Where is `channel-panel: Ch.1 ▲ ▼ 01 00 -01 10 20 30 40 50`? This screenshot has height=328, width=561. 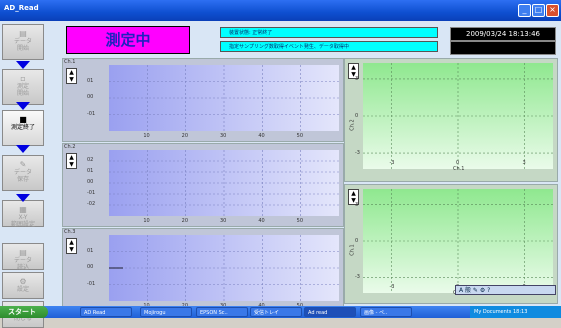
channel-panel: Ch.1 ▲ ▼ 01 00 -01 10 20 30 40 50 is located at coordinates (203, 100).